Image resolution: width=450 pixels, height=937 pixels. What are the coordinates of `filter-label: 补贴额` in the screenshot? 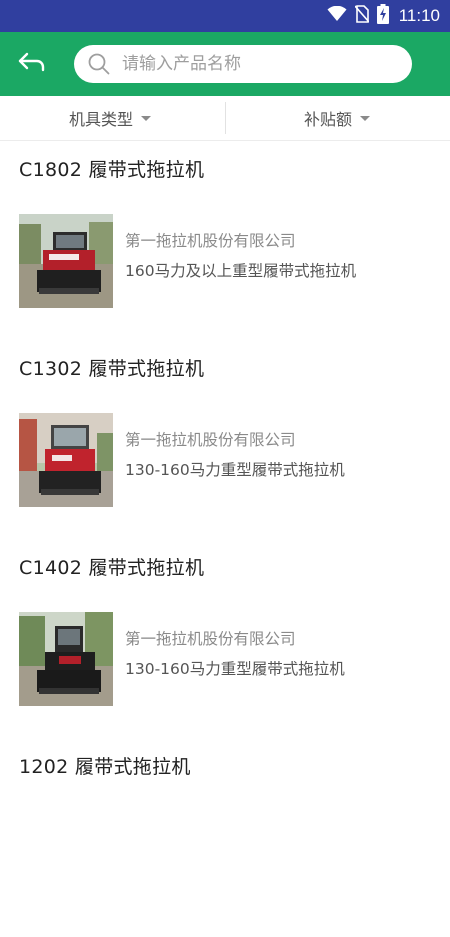 It's located at (328, 119).